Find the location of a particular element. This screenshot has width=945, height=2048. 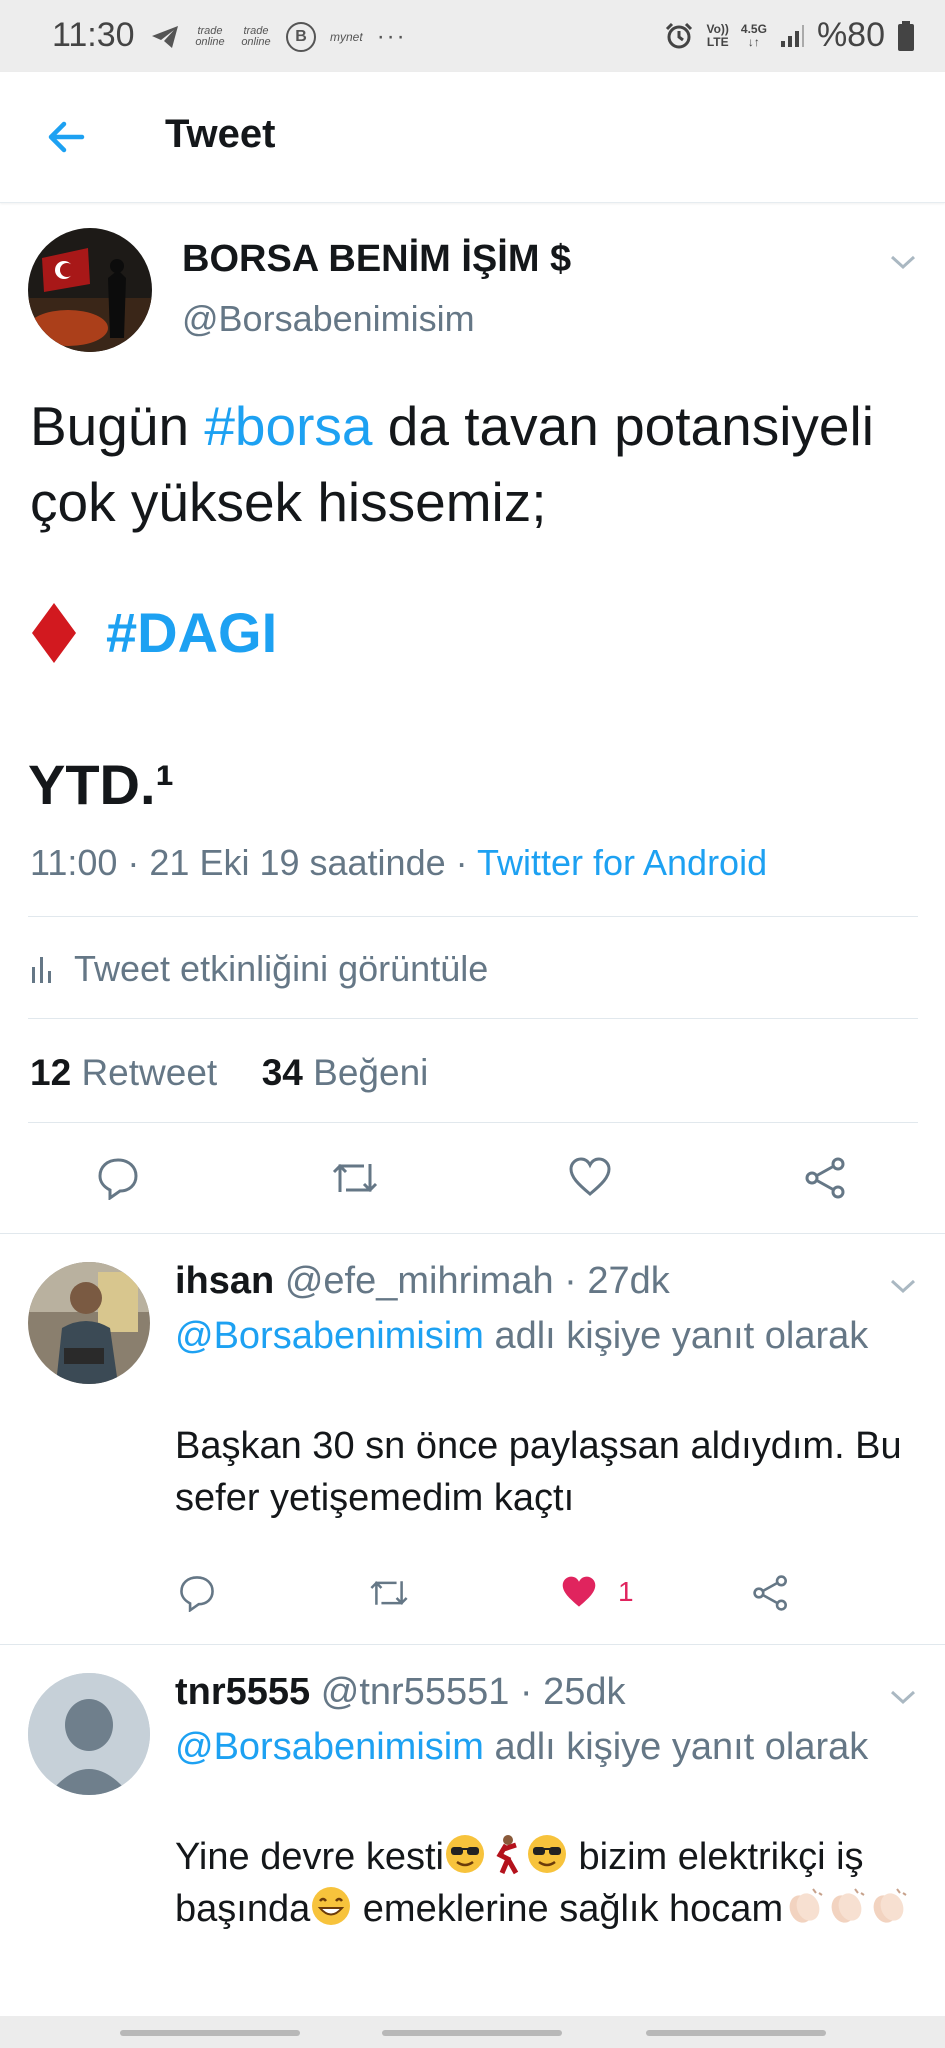

tweet-source-link: Twitter for Android is located at coordinates (622, 862).